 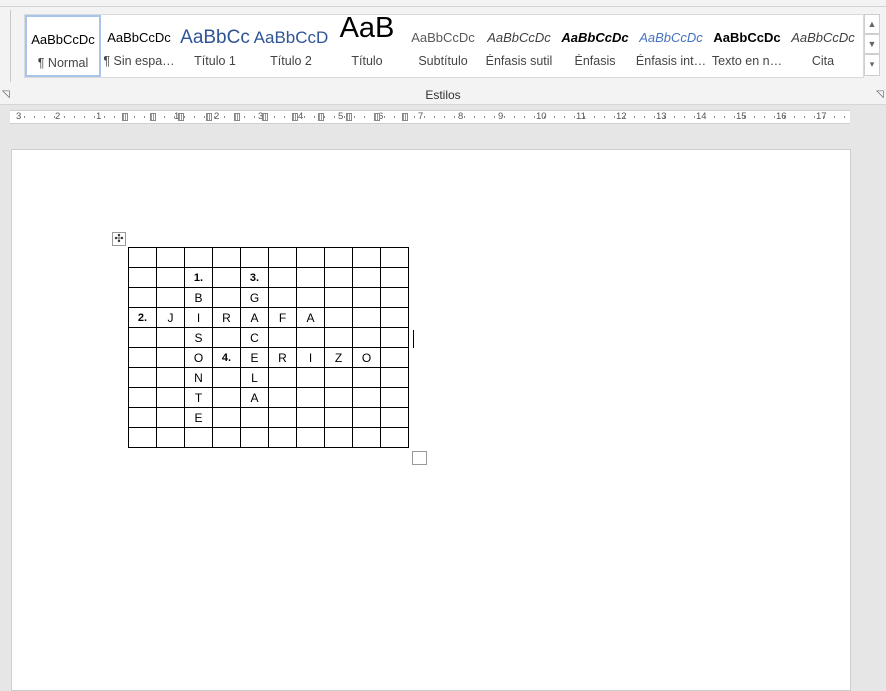 I want to click on style-item: AaBbCcDc ¶ Normal, so click(x=63, y=46).